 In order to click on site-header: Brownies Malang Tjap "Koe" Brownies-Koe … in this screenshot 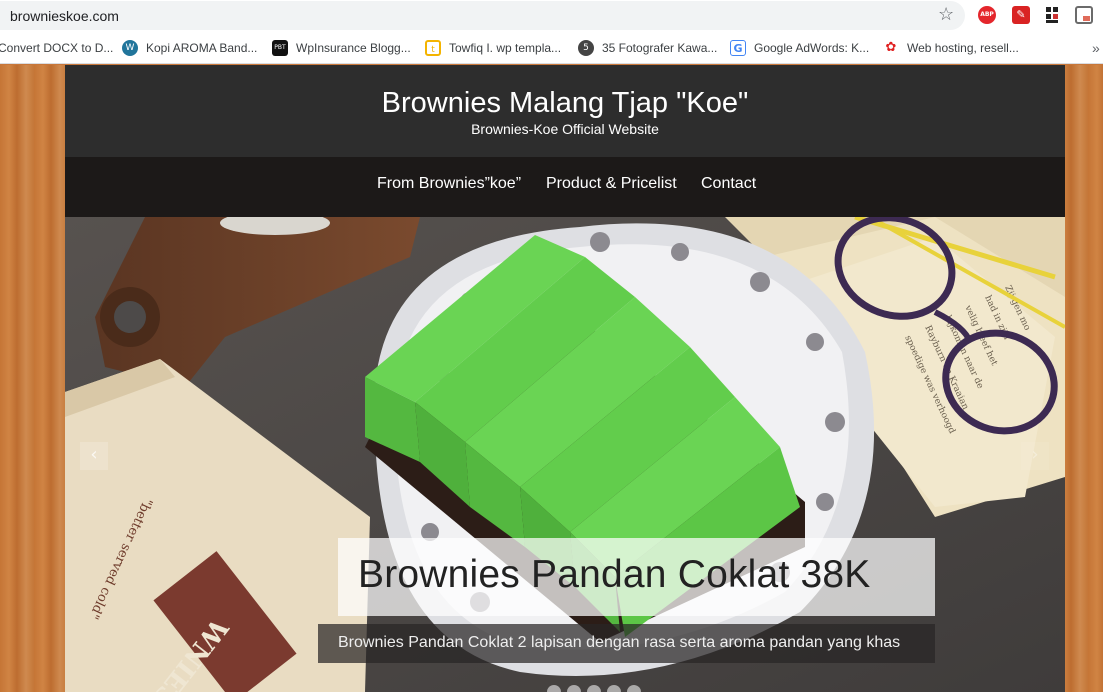, I will do `click(565, 111)`.